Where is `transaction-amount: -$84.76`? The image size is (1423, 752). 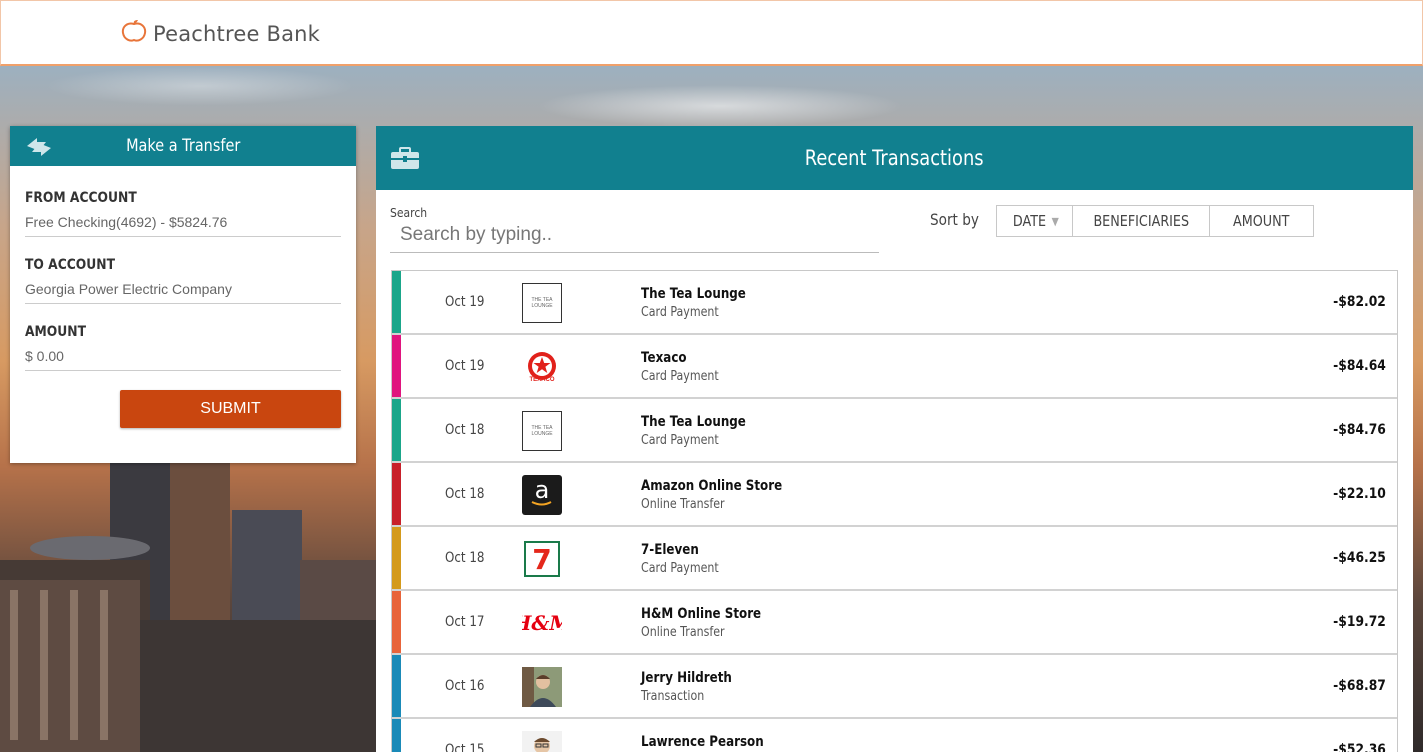 transaction-amount: -$84.76 is located at coordinates (1359, 430).